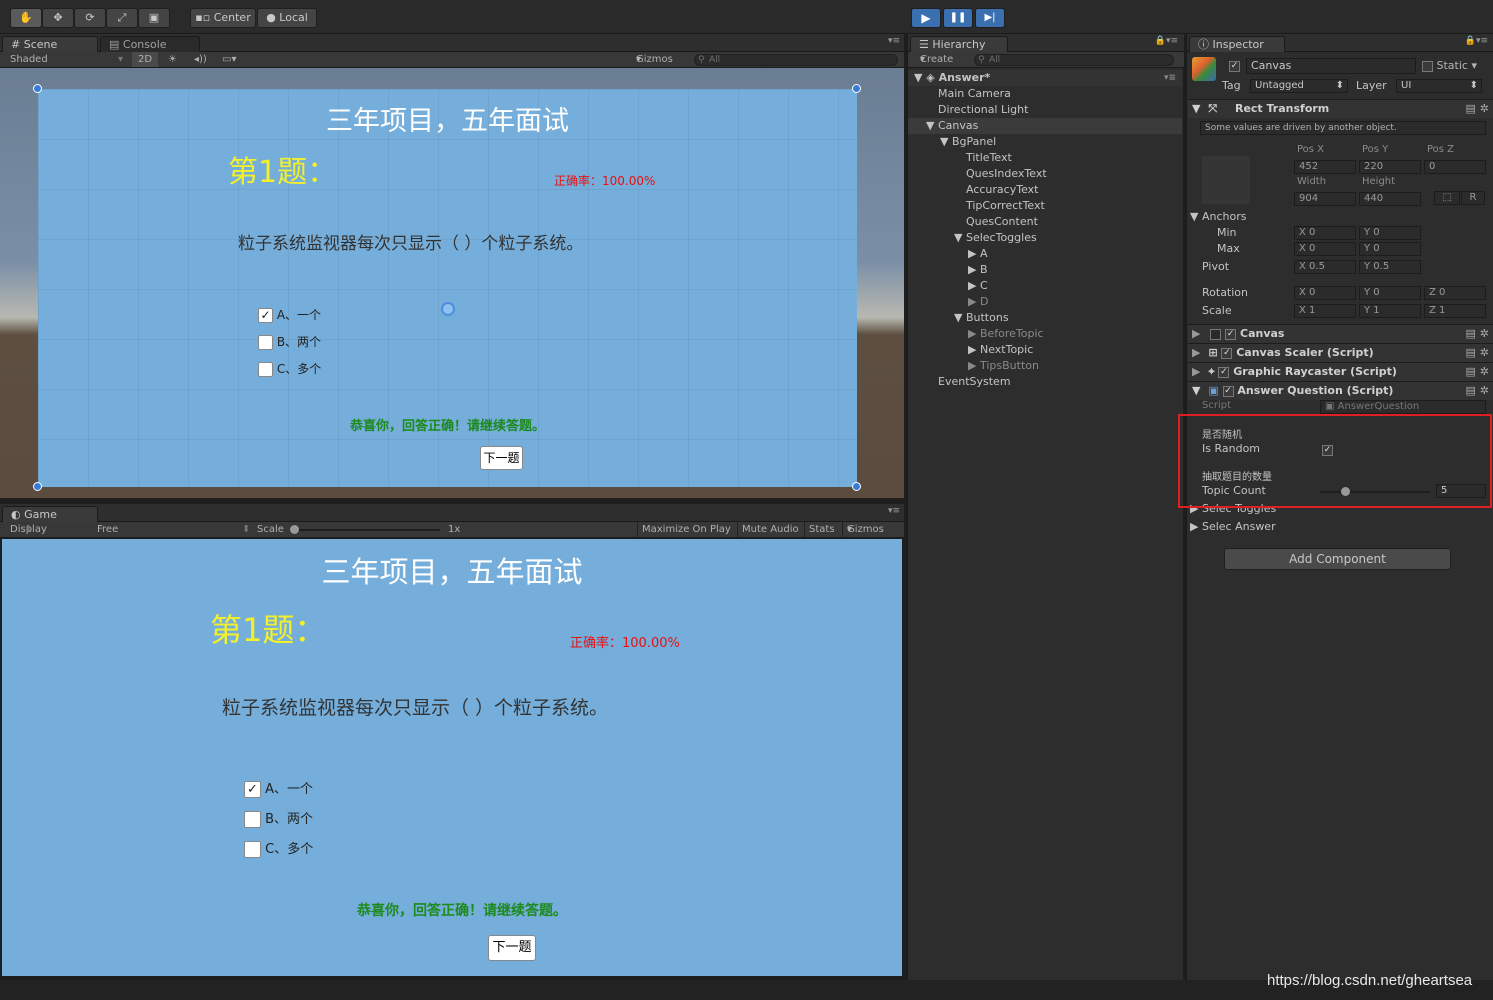 The height and width of the screenshot is (1000, 1493). What do you see at coordinates (1233, 526) in the screenshot?
I see `selec-answer-foldout: ▶ Selec Answer` at bounding box center [1233, 526].